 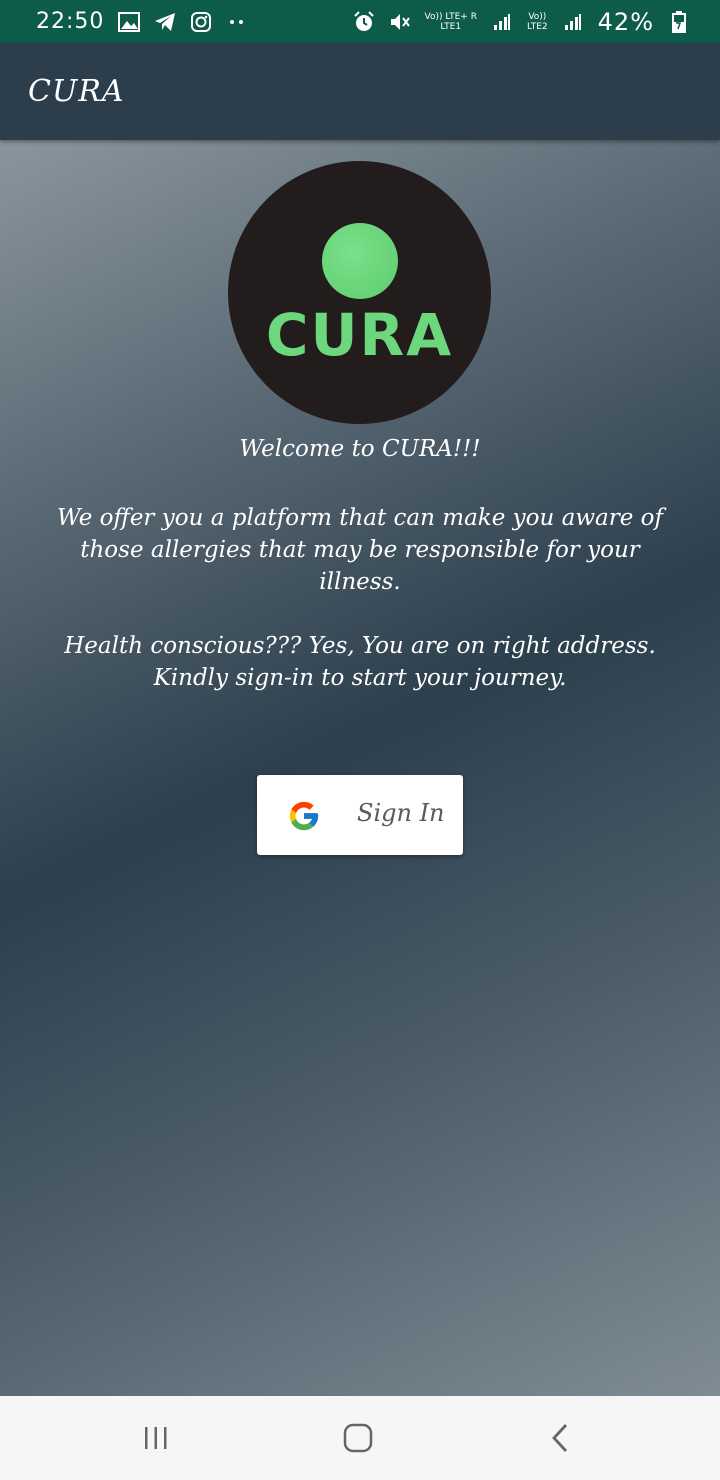 I want to click on status-bar: 22:50 Vo)) LTE+ R LTE1 Vo)) LTE2 42%, so click(x=360, y=21).